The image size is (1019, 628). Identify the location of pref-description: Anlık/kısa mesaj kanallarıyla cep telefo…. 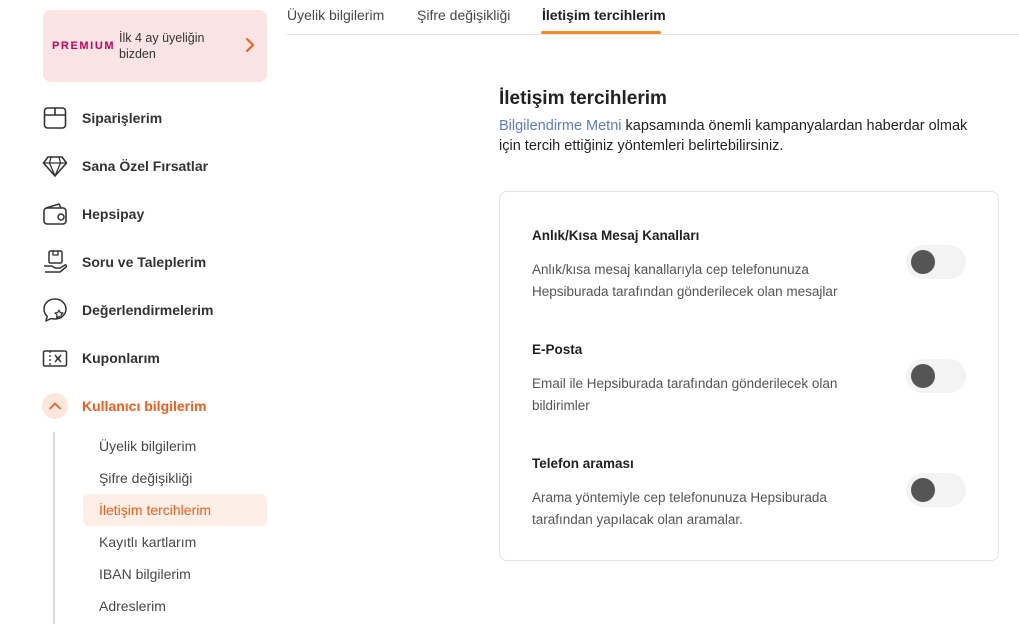
(685, 280).